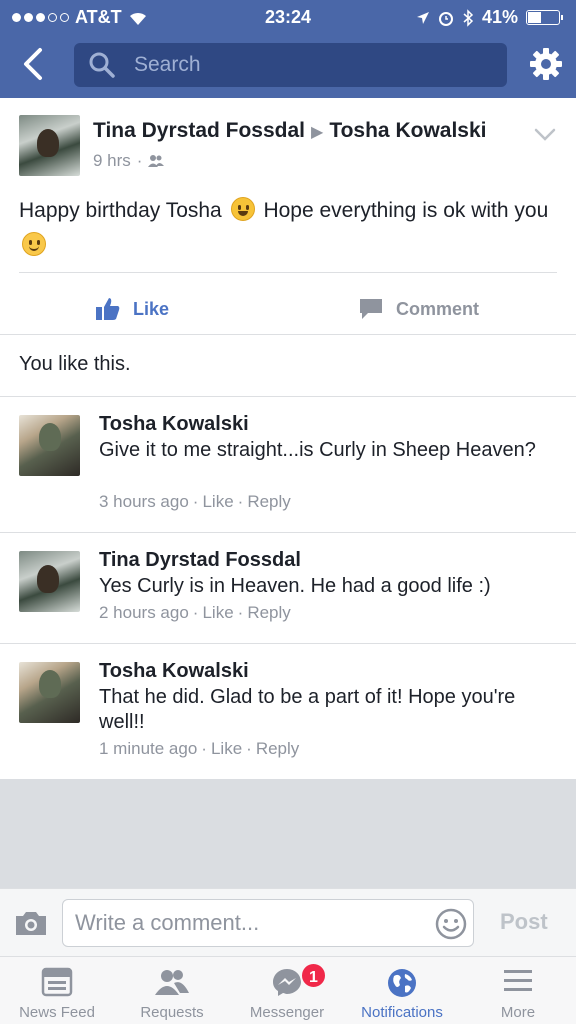 This screenshot has width=576, height=1024. I want to click on tab-messenger: Messenger, so click(287, 990).